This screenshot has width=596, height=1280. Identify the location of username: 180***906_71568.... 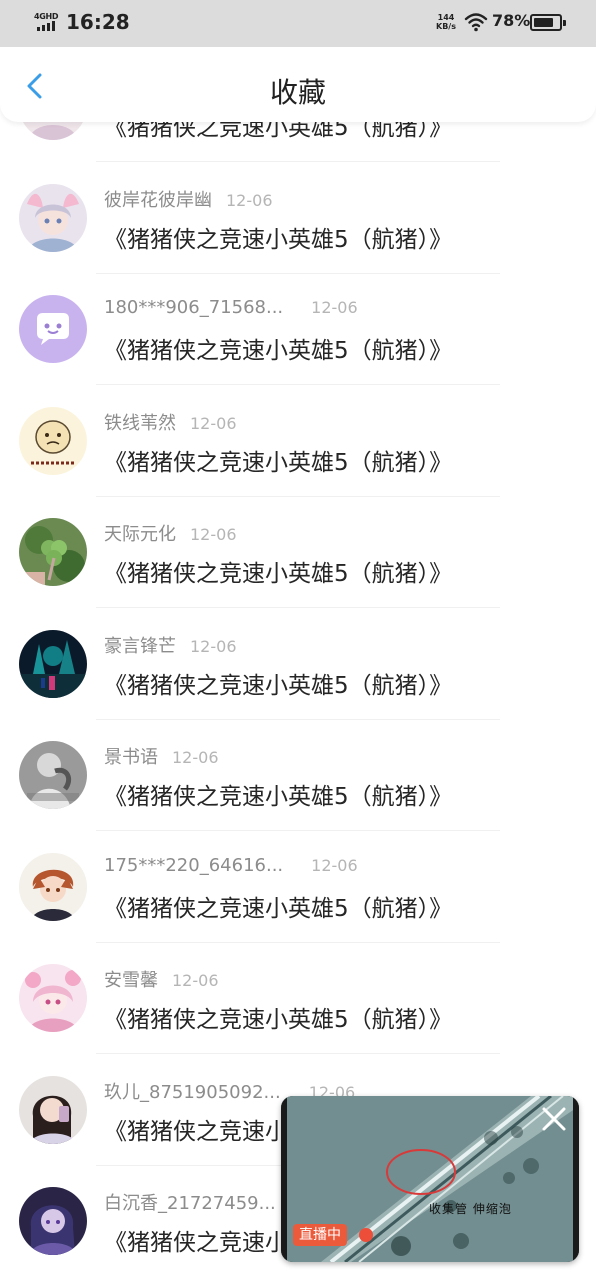
(193, 307).